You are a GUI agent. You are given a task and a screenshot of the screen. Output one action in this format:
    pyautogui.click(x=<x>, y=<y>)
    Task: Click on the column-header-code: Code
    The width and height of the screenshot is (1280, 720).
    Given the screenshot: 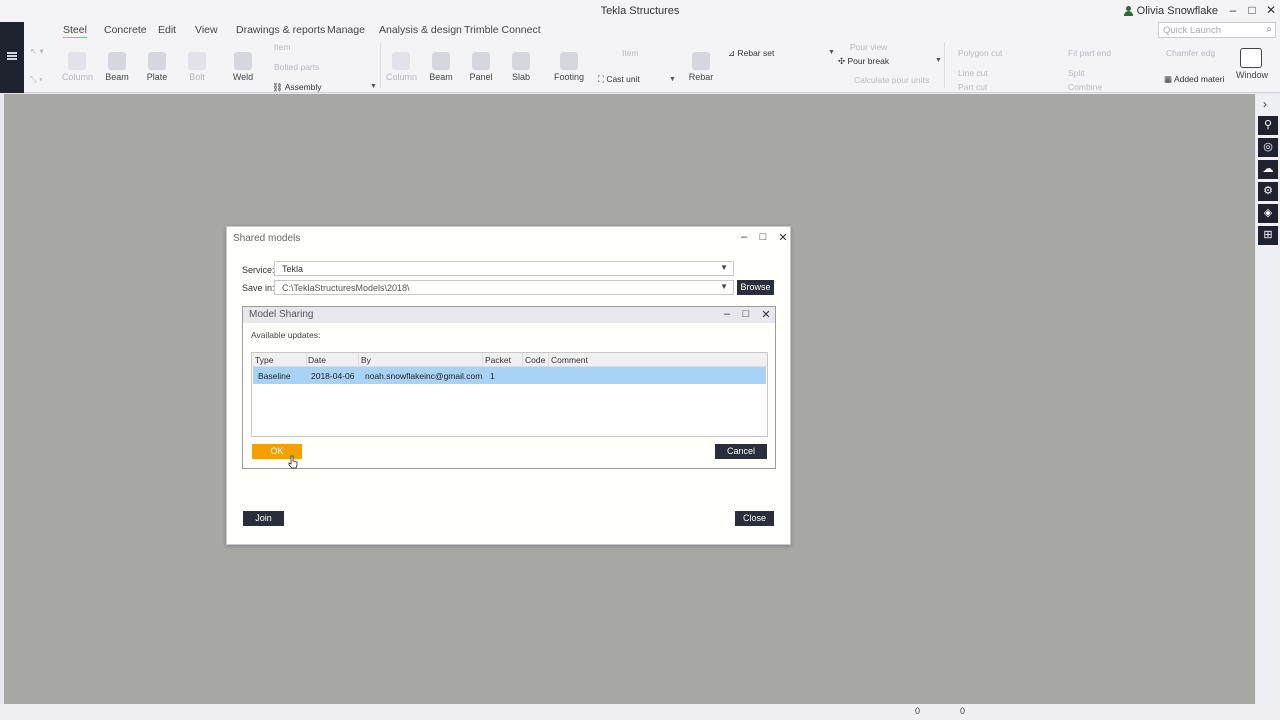 What is the action you would take?
    pyautogui.click(x=535, y=360)
    